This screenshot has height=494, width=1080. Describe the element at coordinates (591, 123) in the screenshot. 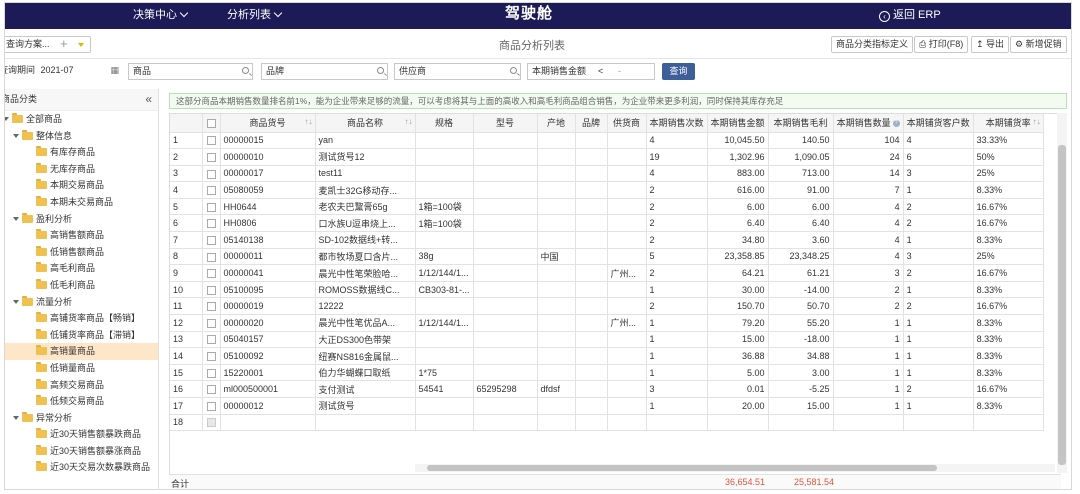

I see `column-header: 品牌` at that location.